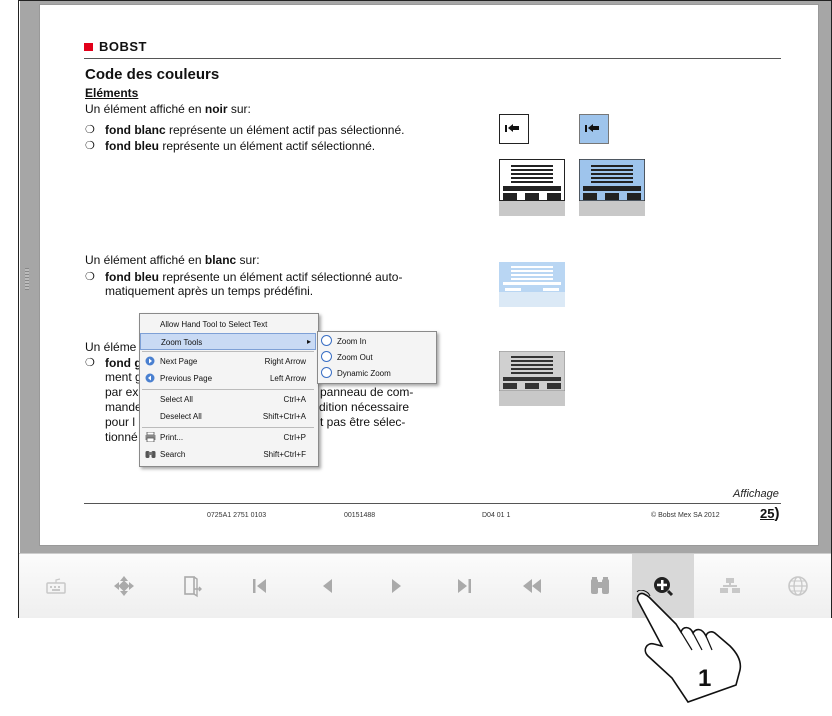 This screenshot has width=832, height=716. I want to click on menu-item-label: Zoom In, so click(352, 341).